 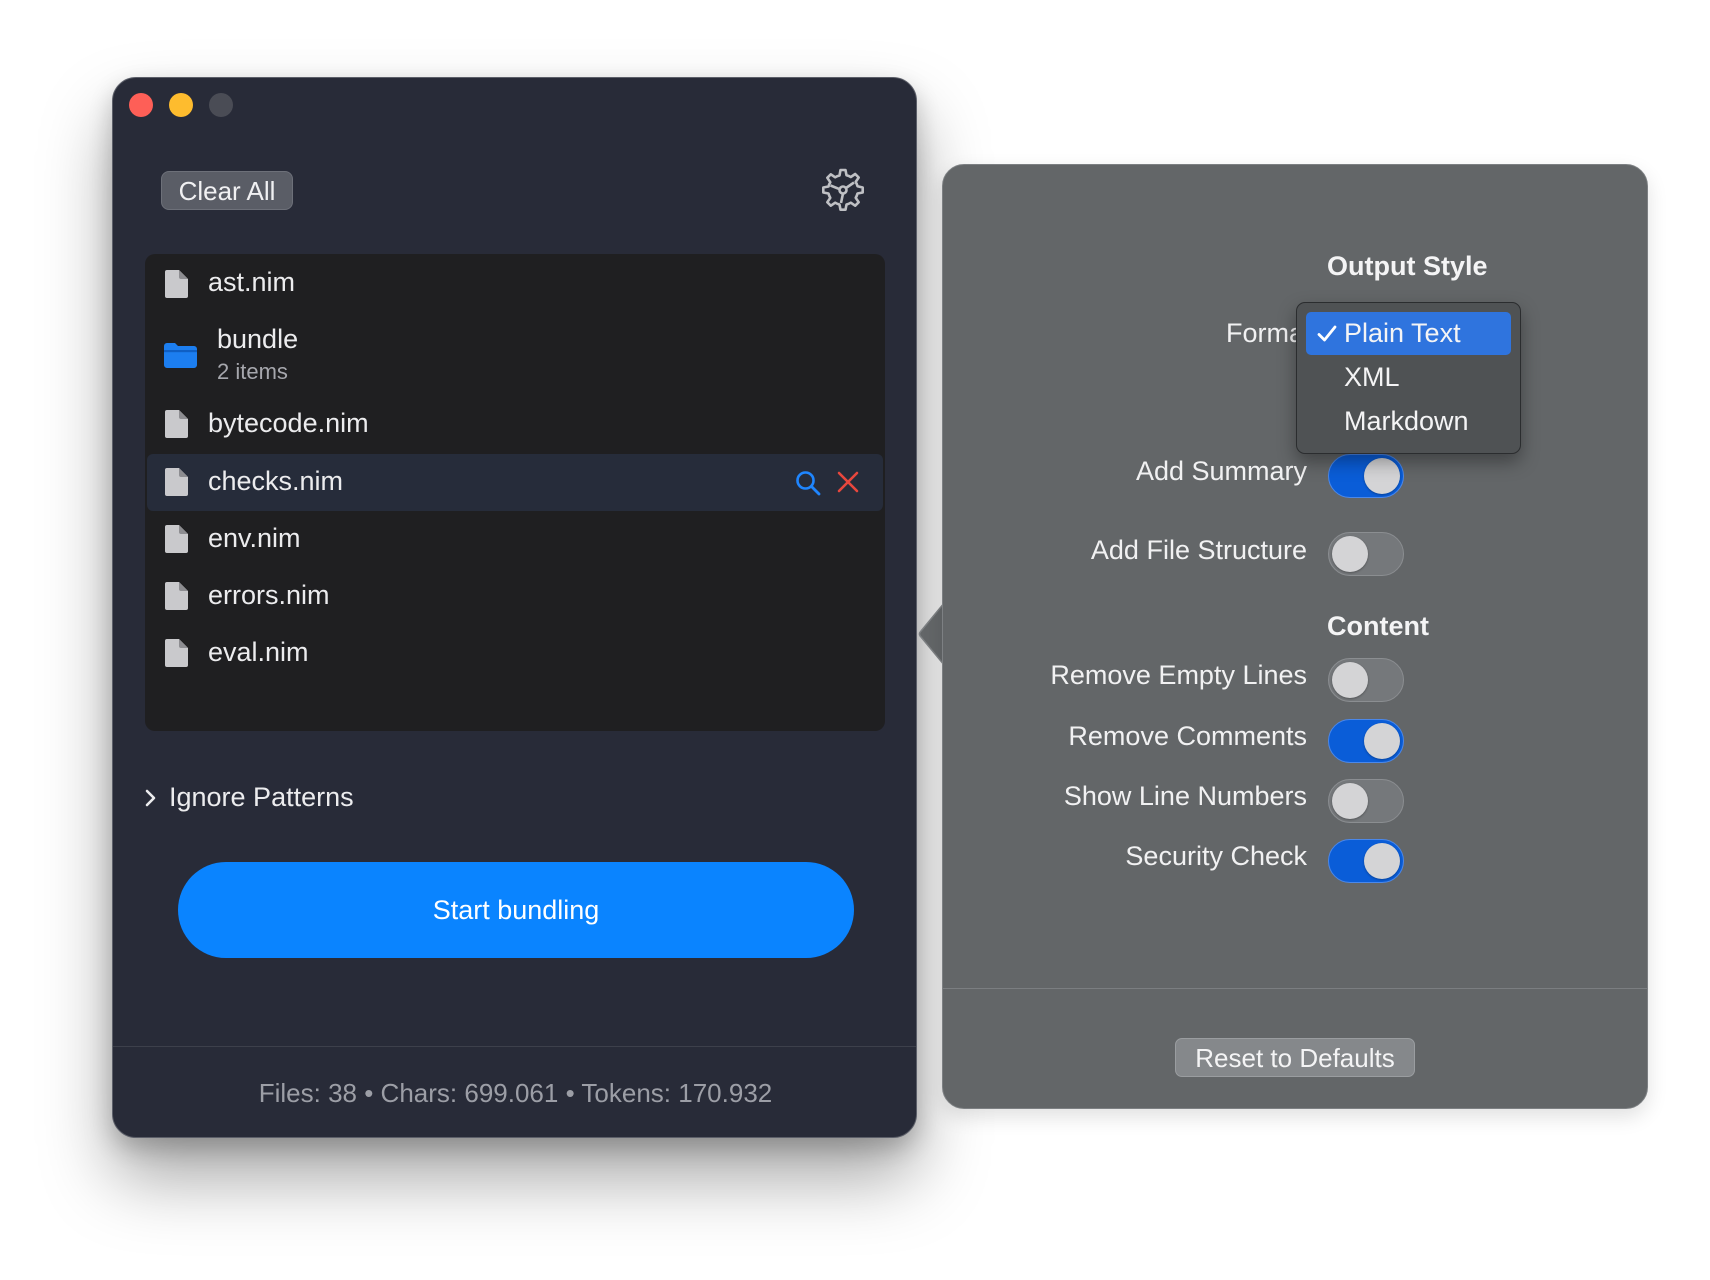 What do you see at coordinates (1216, 856) in the screenshot?
I see `security-check-label: Security Check` at bounding box center [1216, 856].